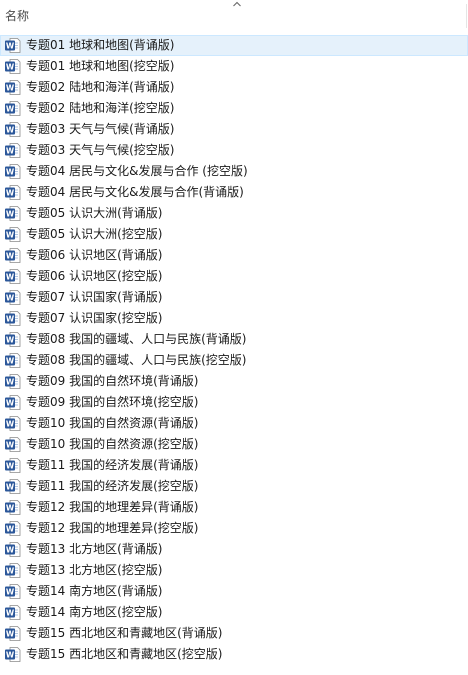  I want to click on file-row: W 专题14 南方地区(背诵版), so click(234, 591).